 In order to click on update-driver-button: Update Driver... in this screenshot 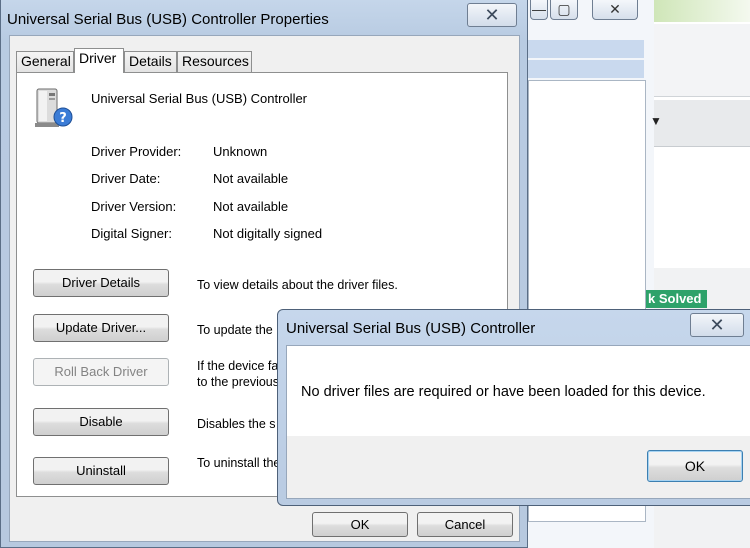, I will do `click(101, 328)`.